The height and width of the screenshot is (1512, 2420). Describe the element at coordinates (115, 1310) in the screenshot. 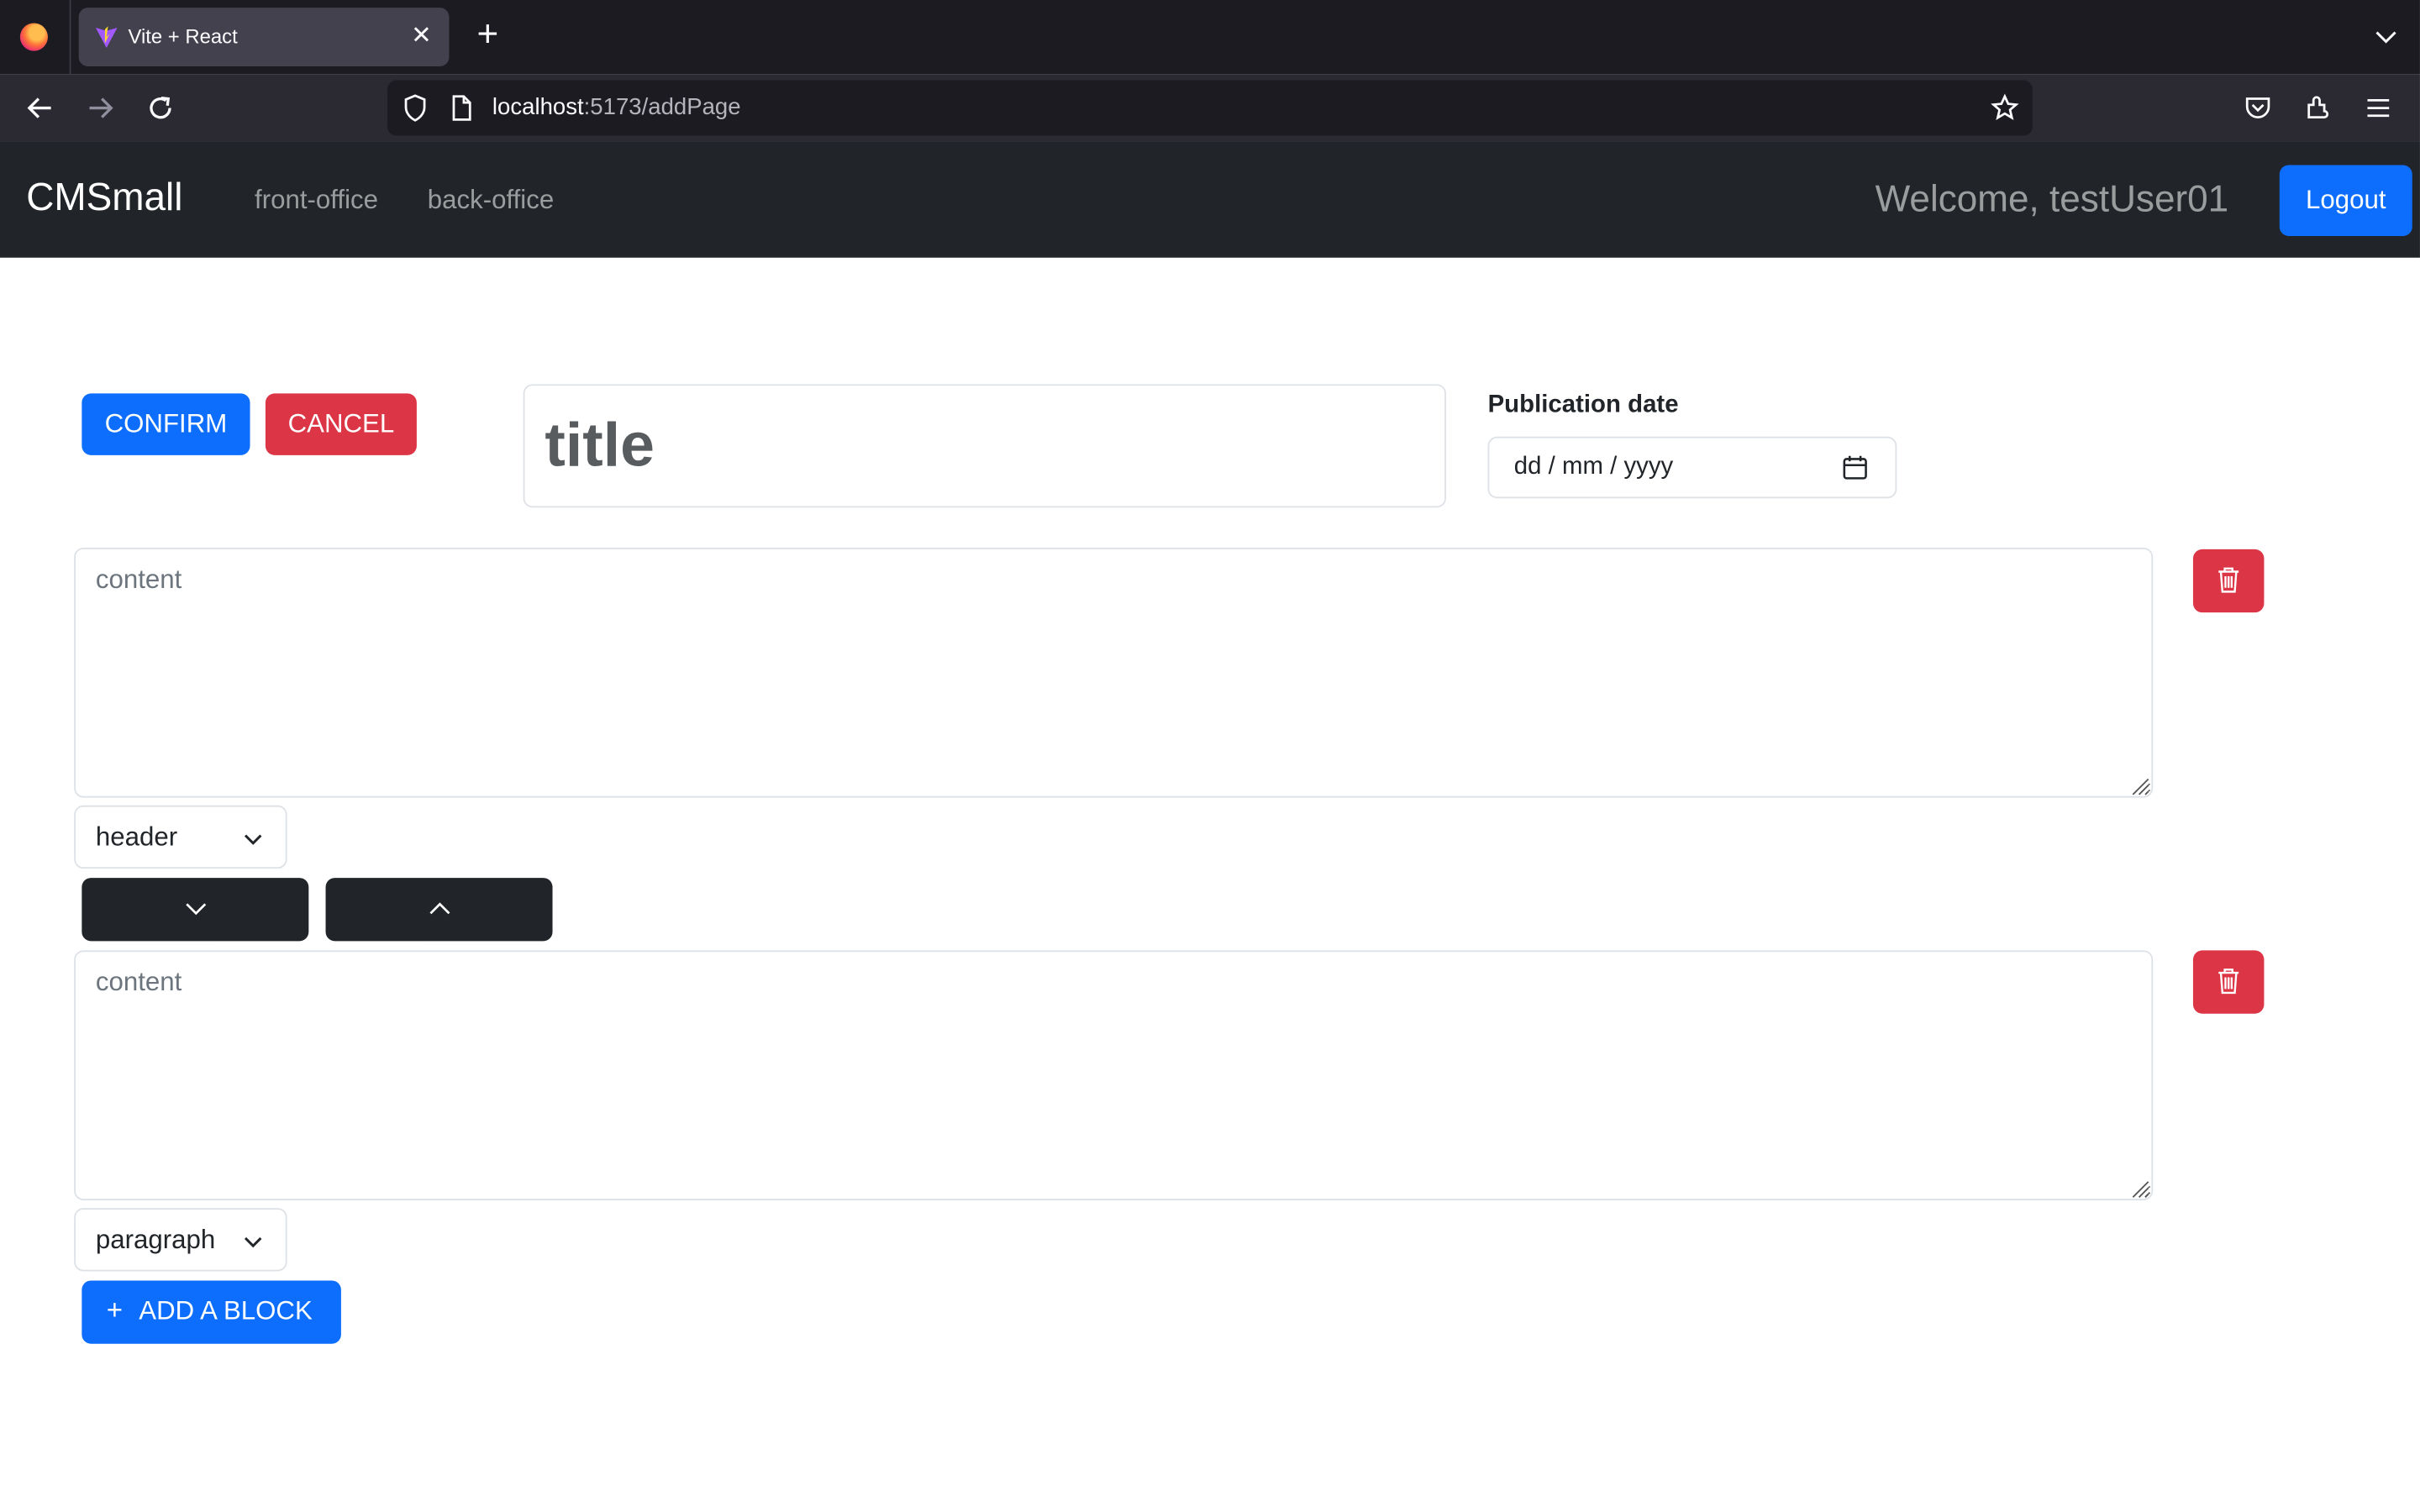

I see `plus-icon: +` at that location.